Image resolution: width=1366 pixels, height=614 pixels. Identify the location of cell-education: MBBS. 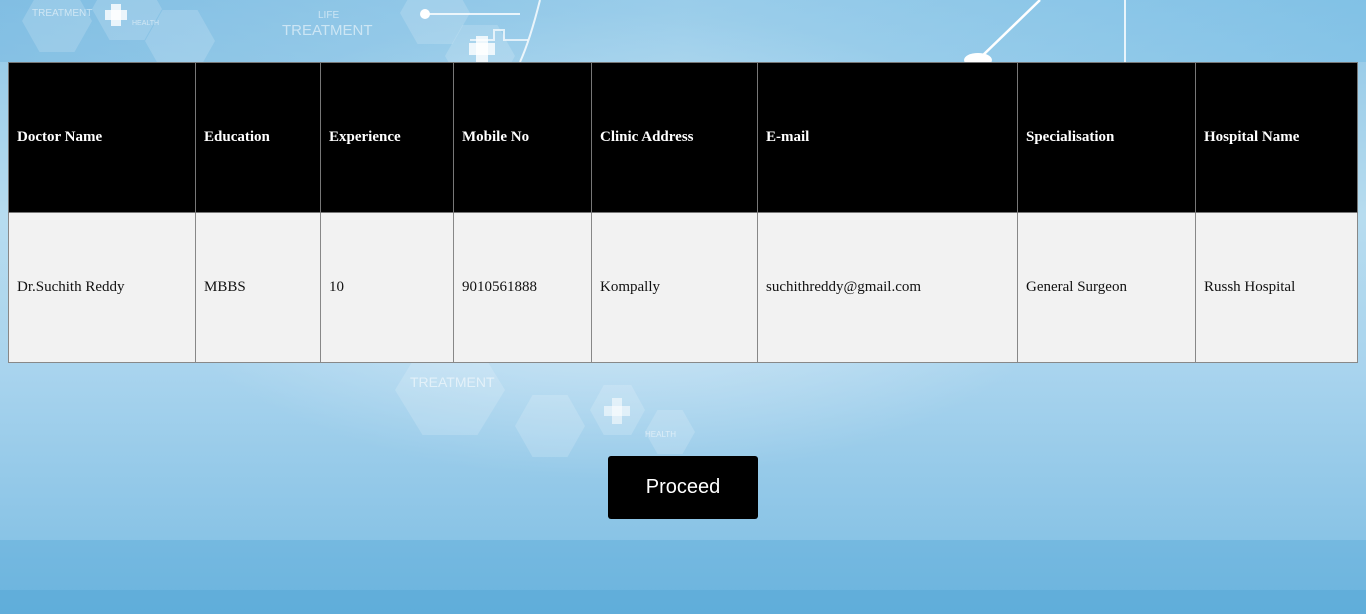
(258, 287).